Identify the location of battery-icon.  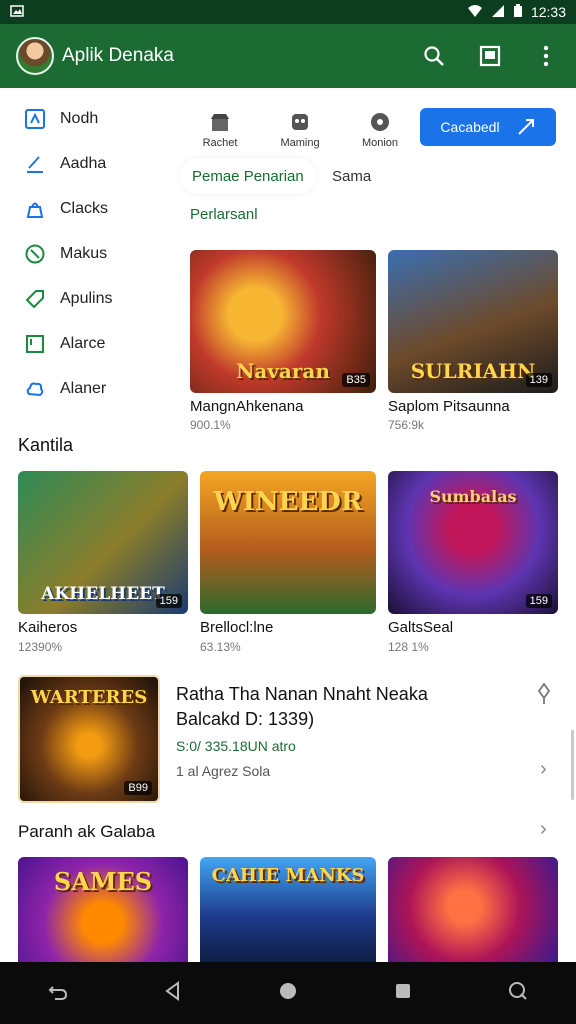
(518, 12).